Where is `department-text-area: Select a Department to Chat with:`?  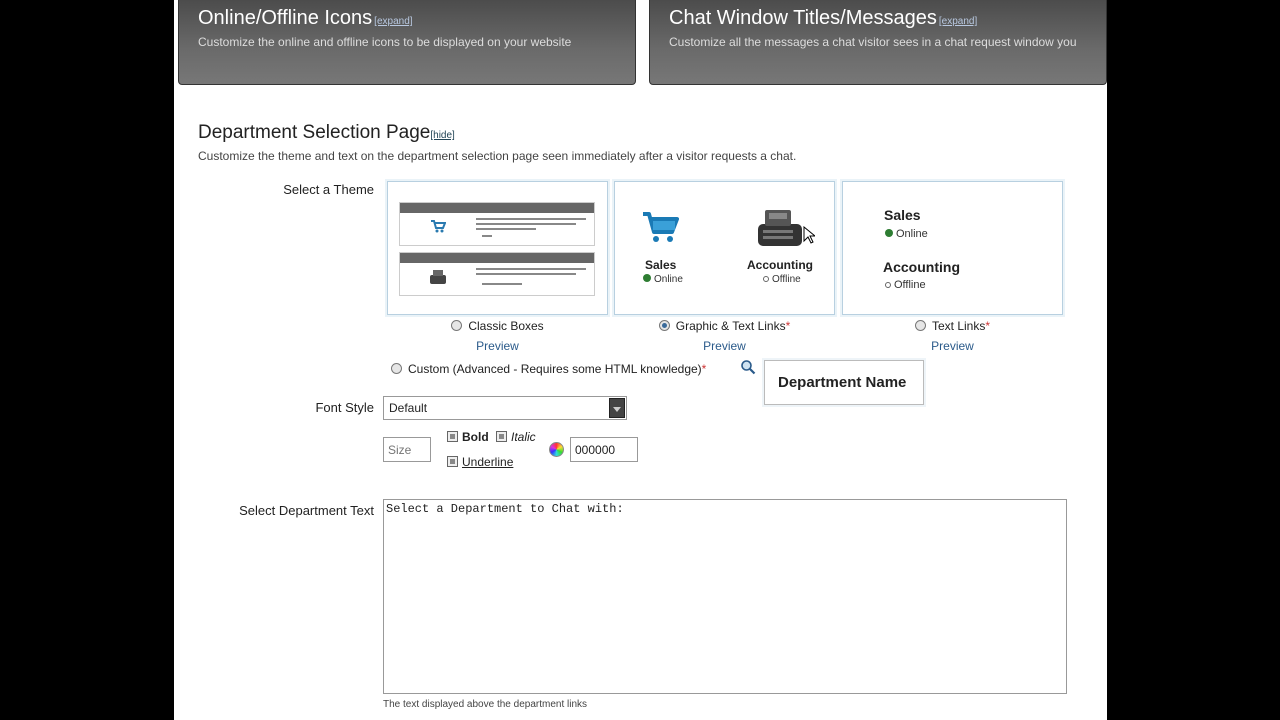 department-text-area: Select a Department to Chat with: is located at coordinates (725, 596).